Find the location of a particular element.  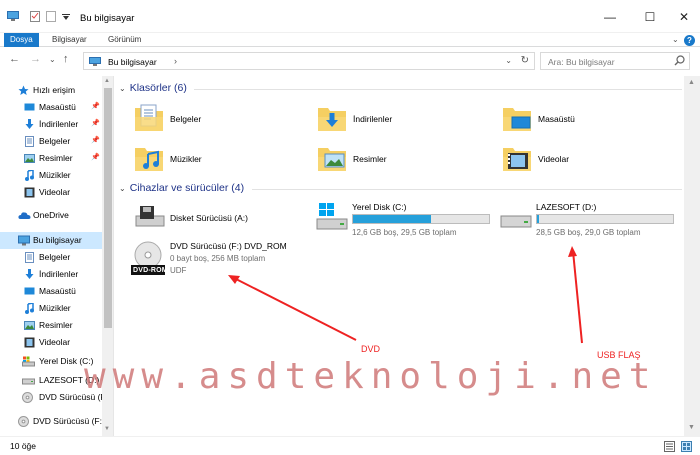

nav-this-pc: Bu bilgisayar is located at coordinates (51, 240).